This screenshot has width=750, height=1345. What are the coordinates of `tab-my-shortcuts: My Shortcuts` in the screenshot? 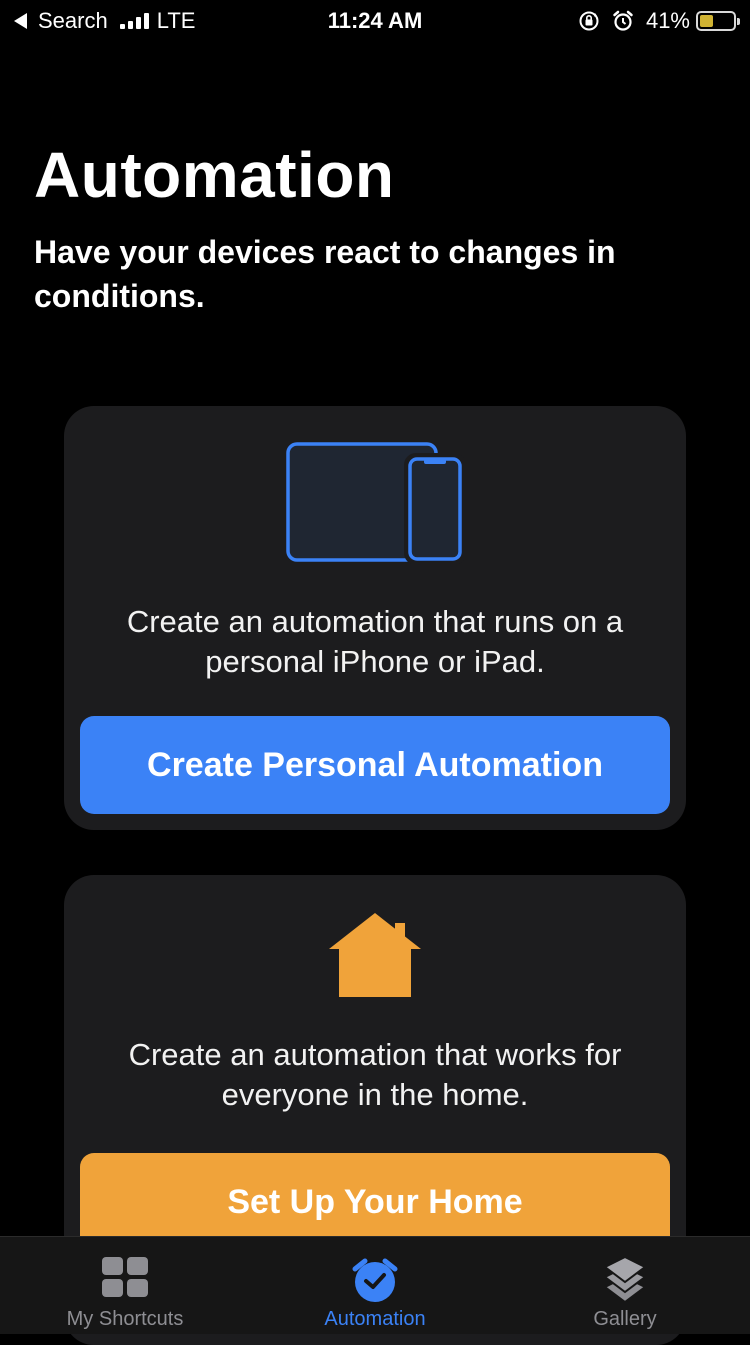 It's located at (125, 1286).